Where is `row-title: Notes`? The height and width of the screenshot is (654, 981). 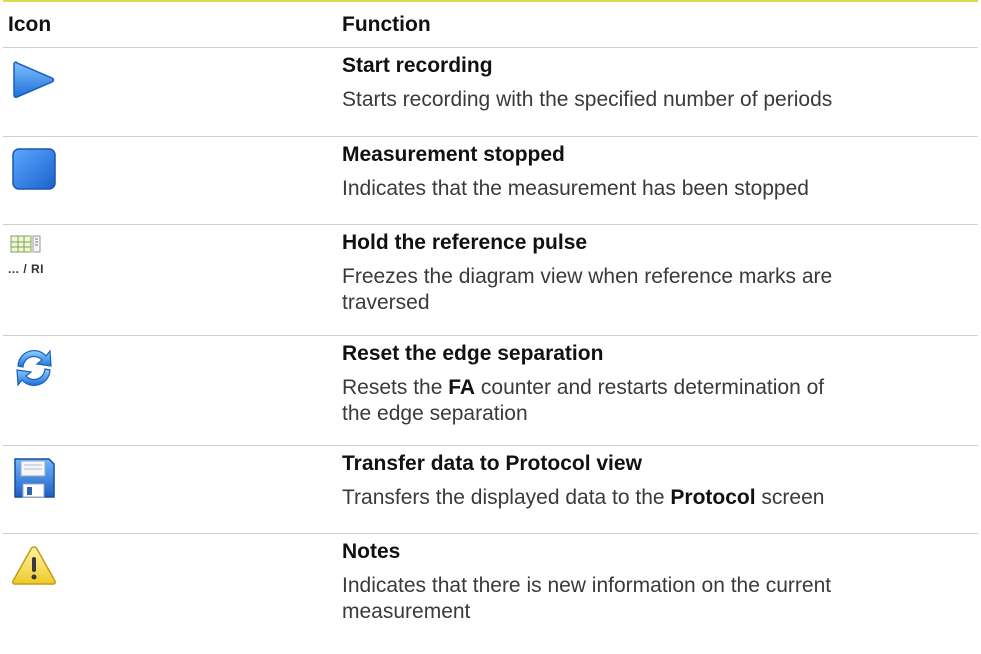 row-title: Notes is located at coordinates (371, 551).